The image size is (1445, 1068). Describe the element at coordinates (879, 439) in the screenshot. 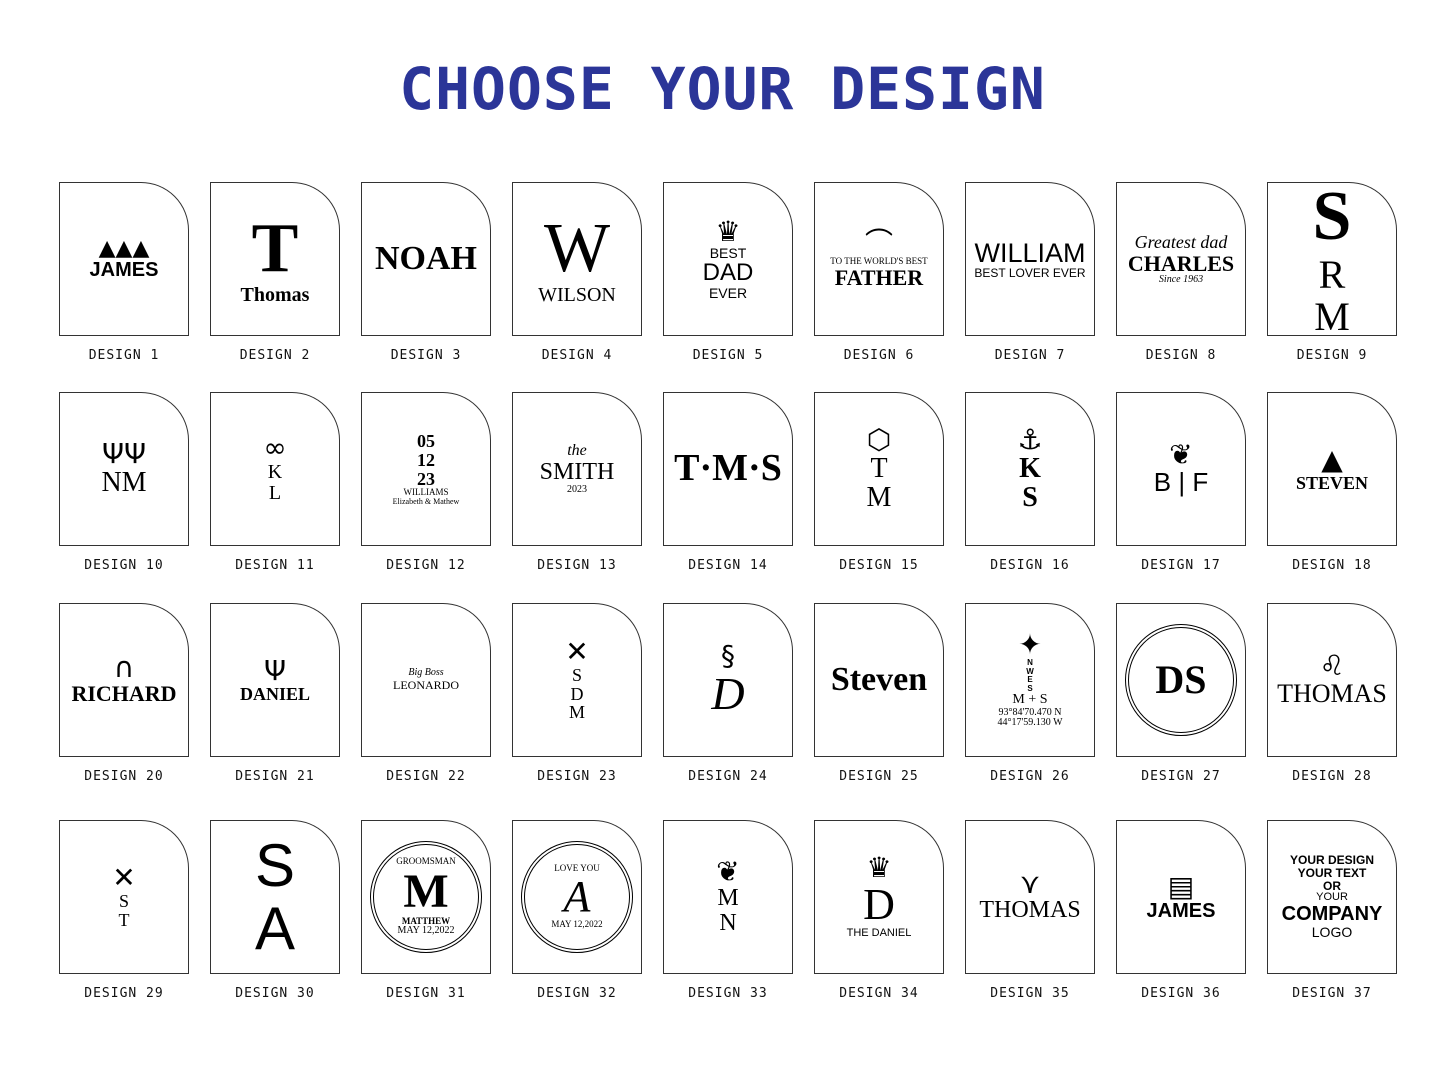

I see `hexagon-icon: ⬡` at that location.